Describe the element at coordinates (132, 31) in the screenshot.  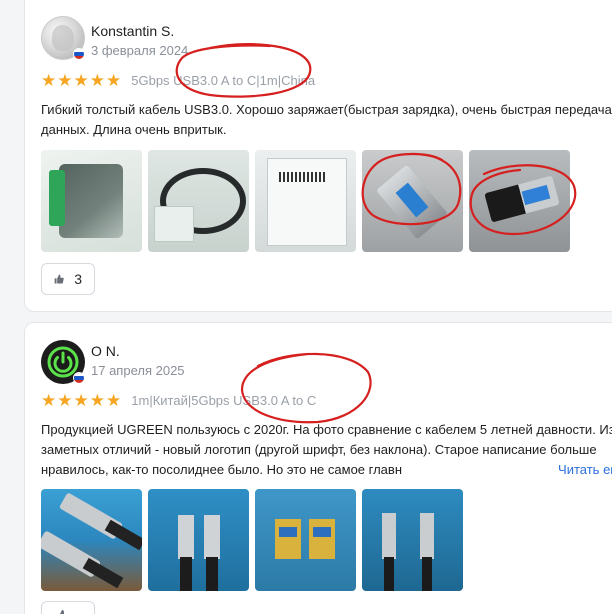
I see `review-author: Konstantin S.` at that location.